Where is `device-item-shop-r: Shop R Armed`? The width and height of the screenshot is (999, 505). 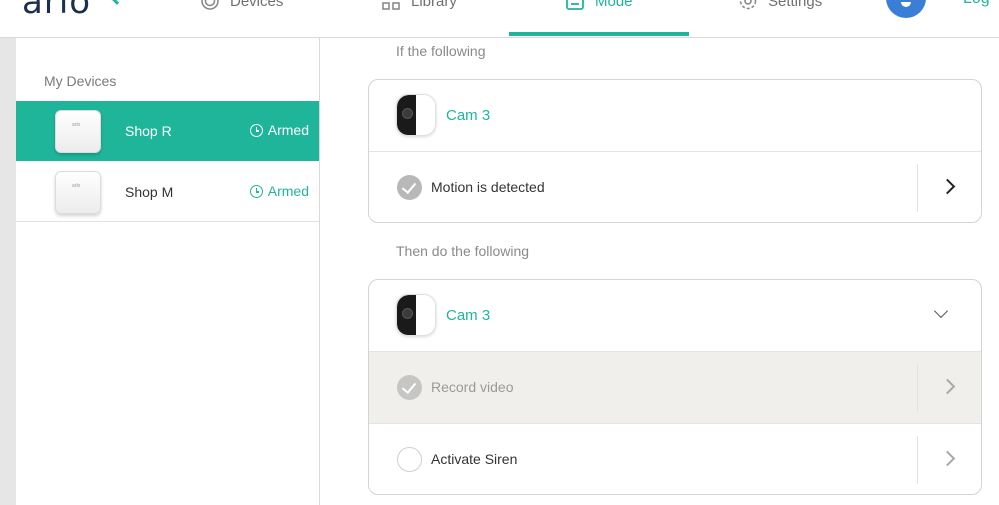
device-item-shop-r: Shop R Armed is located at coordinates (167, 131).